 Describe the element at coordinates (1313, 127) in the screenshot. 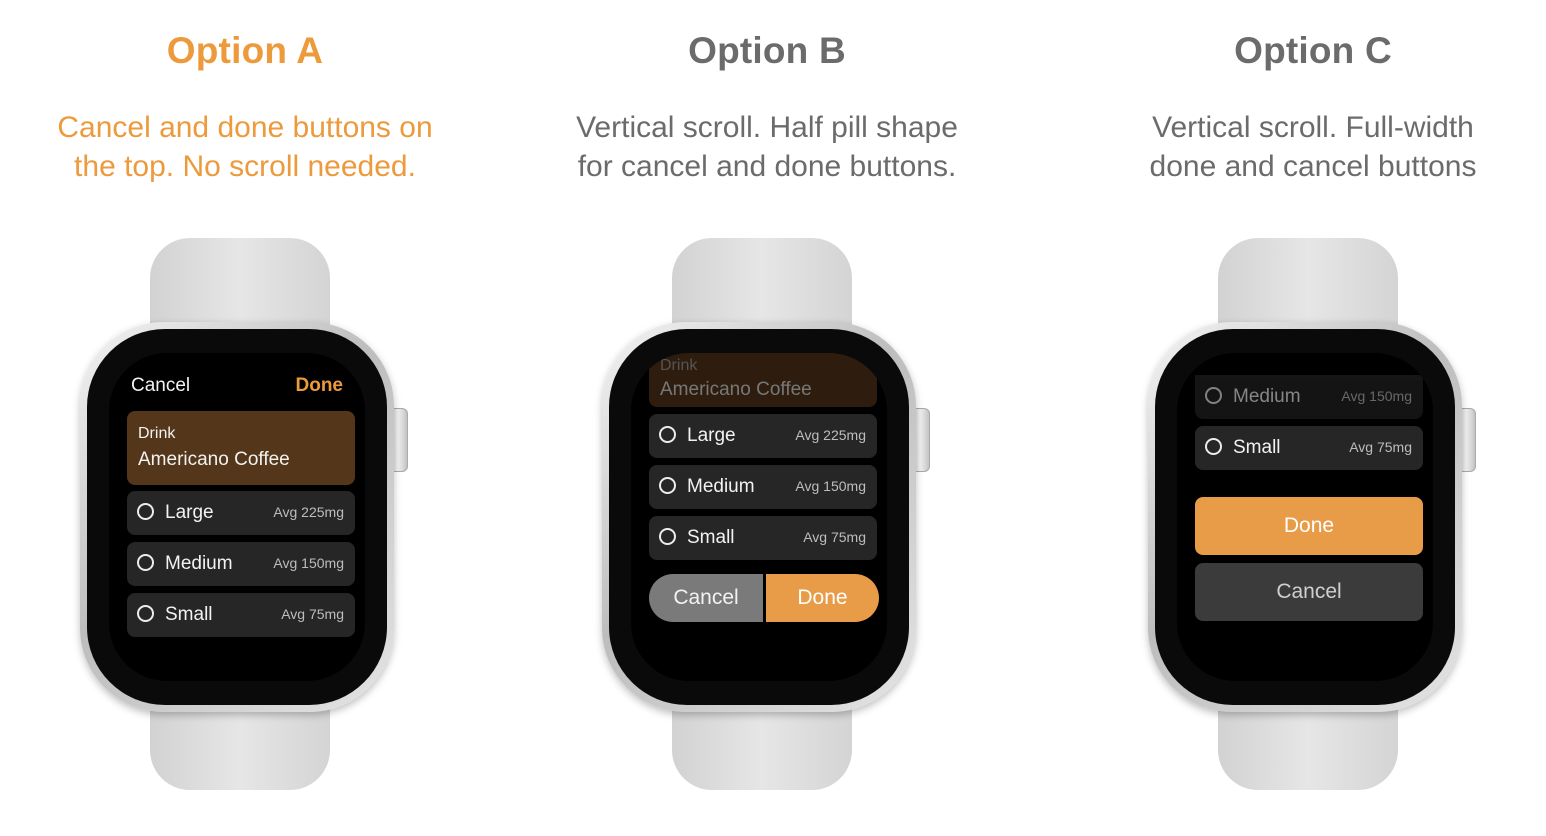

I see `option-c-description-line-1: Vertical scroll. Full-width` at that location.